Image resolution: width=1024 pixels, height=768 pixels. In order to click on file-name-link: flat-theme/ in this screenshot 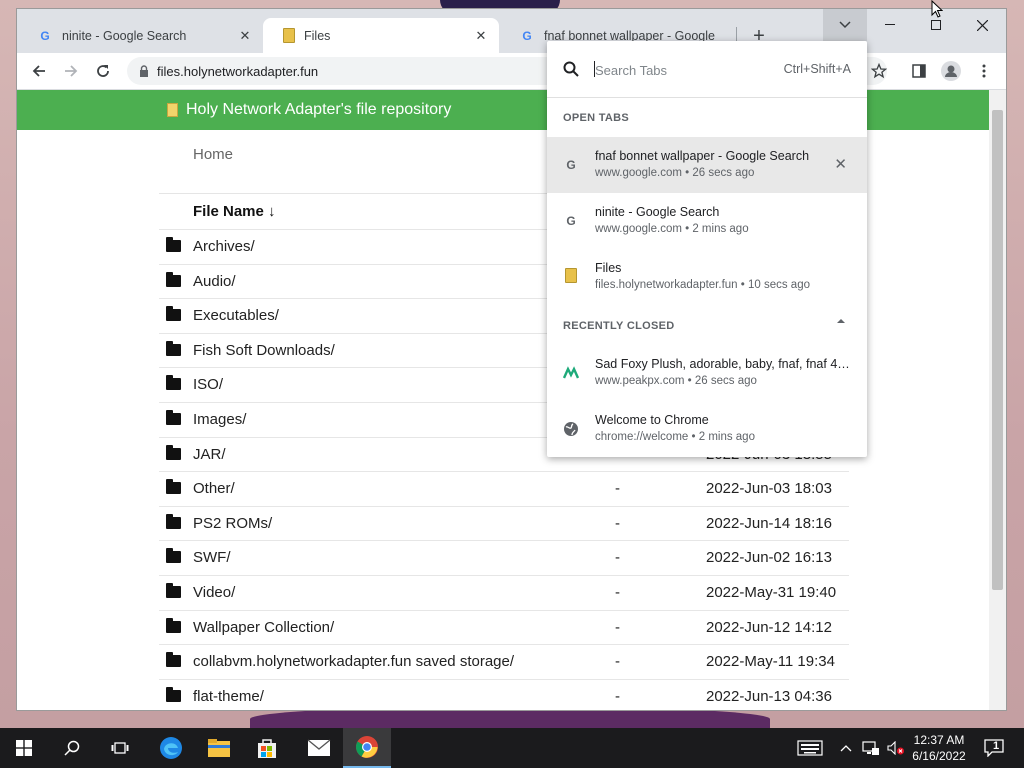, I will do `click(228, 696)`.